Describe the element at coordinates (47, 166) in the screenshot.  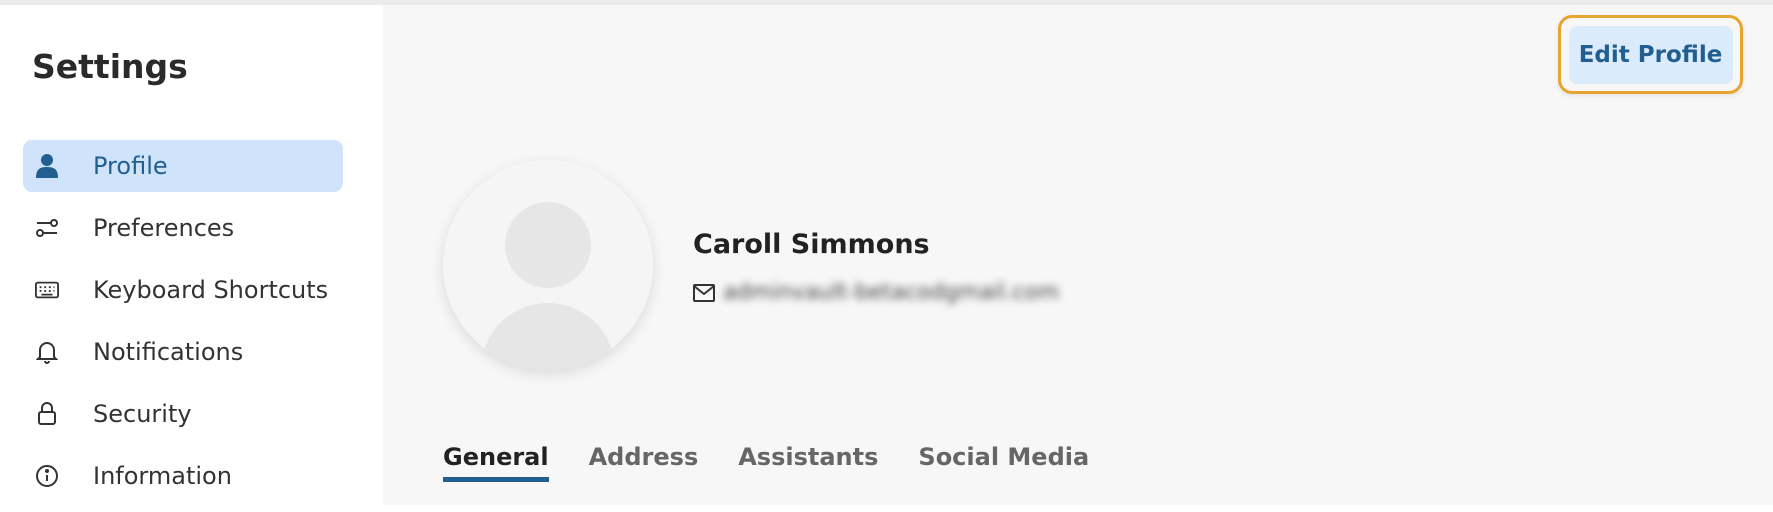
I see `person-icon` at that location.